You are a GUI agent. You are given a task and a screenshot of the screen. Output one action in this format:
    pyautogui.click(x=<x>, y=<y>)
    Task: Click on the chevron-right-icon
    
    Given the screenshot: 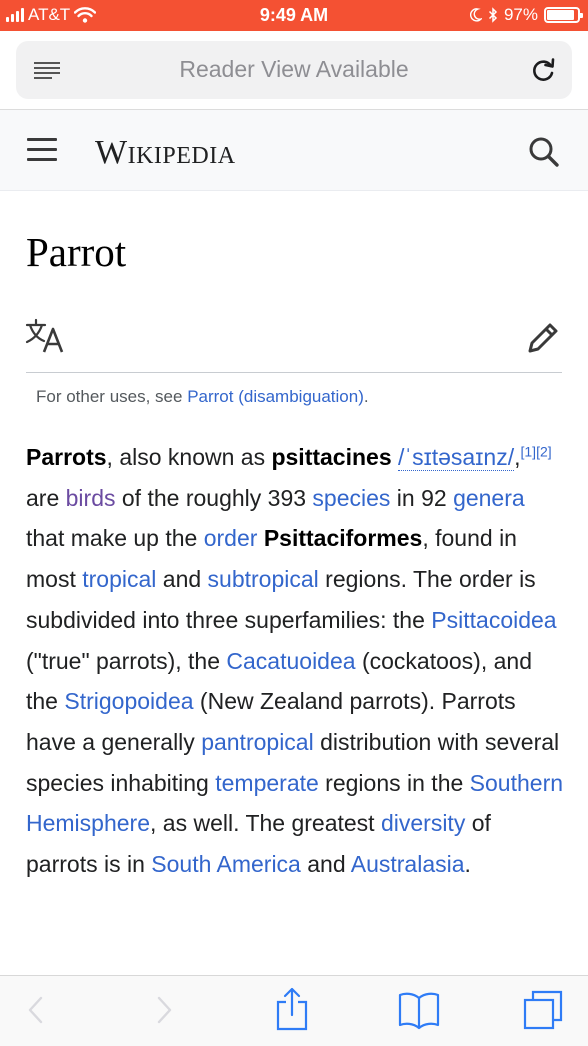 What is the action you would take?
    pyautogui.click(x=165, y=1010)
    